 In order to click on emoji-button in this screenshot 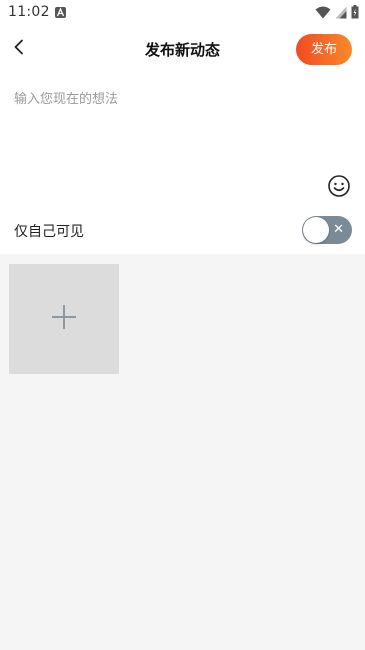, I will do `click(339, 186)`.